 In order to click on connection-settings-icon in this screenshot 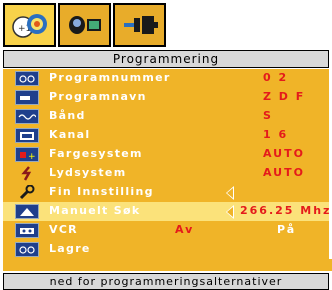, I will do `click(140, 25)`.